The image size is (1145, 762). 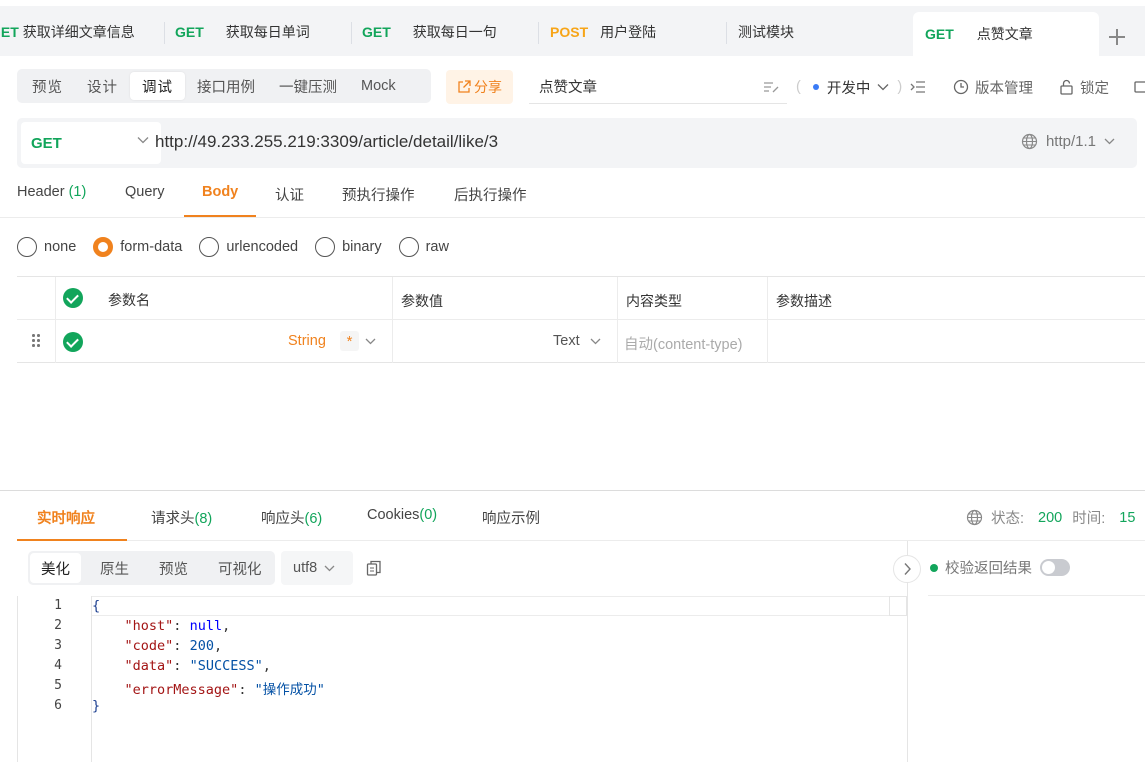 I want to click on tab-label: 获取详细文章信息, so click(x=78, y=32).